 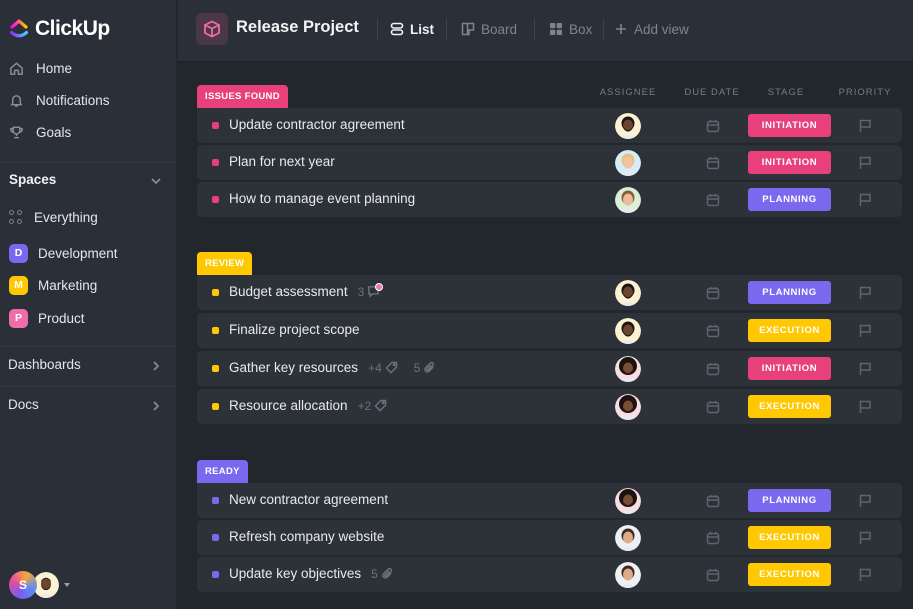 What do you see at coordinates (383, 368) in the screenshot?
I see `tag-count: +4` at bounding box center [383, 368].